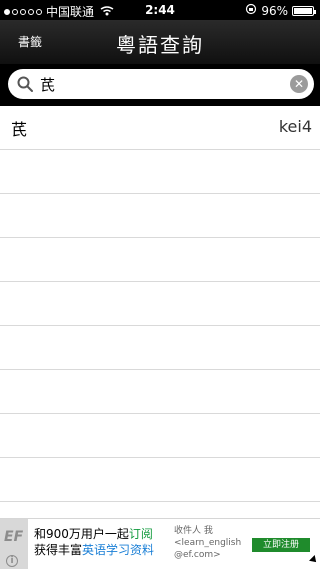  Describe the element at coordinates (304, 10) in the screenshot. I see `battery-icon` at that location.